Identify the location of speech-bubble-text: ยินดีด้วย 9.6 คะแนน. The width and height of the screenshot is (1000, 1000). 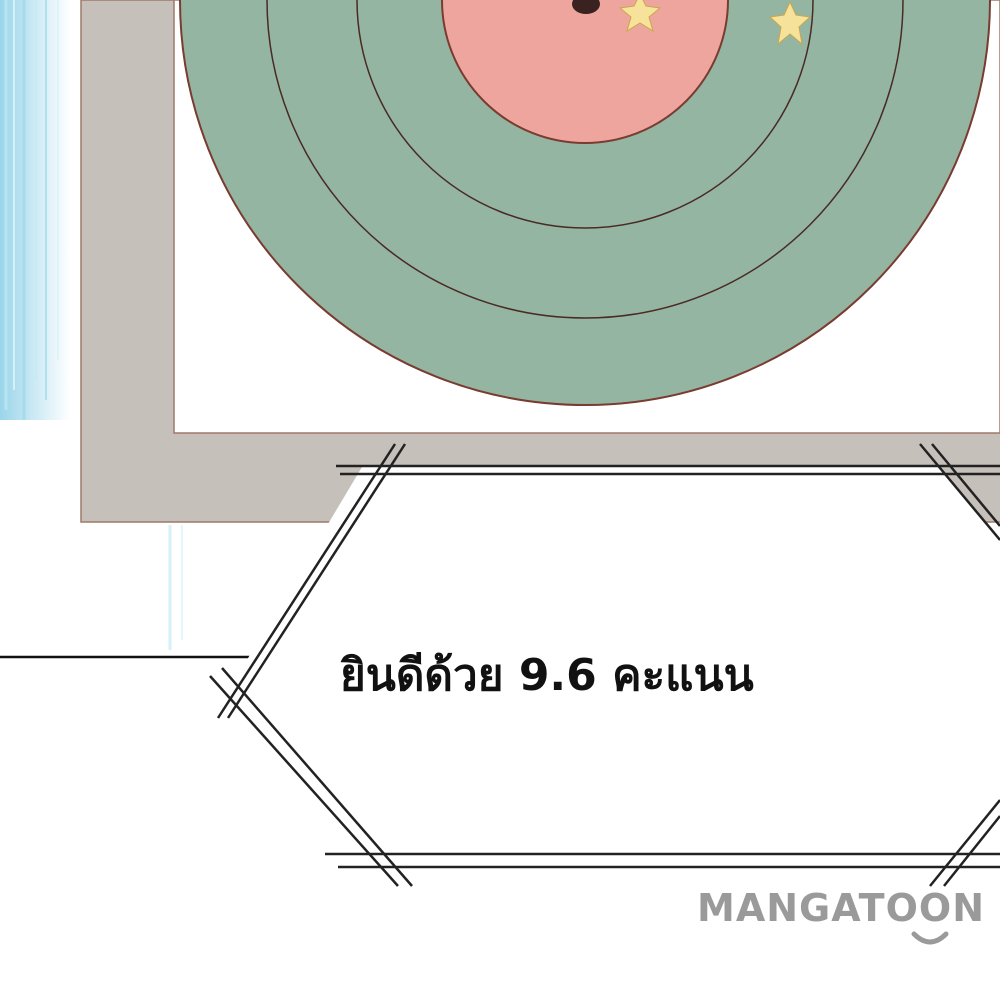
(547, 675).